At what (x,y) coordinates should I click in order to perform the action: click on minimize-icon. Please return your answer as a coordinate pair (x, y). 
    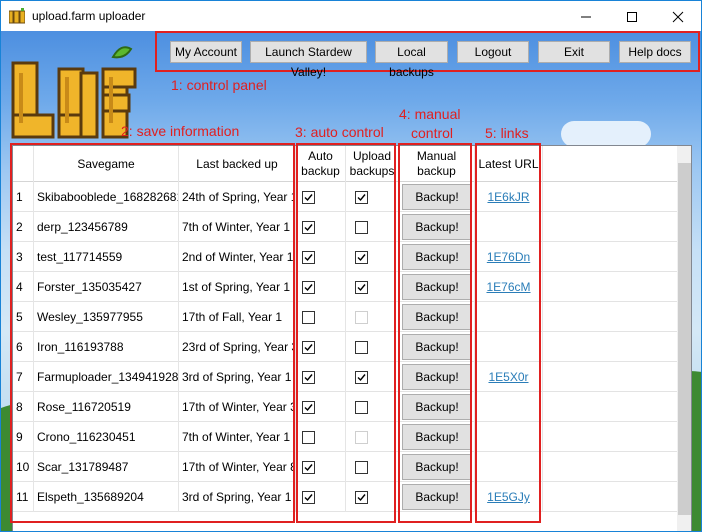
    Looking at the image, I should click on (586, 17).